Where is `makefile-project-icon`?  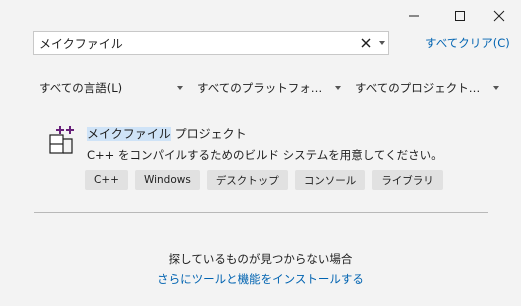 makefile-project-icon is located at coordinates (61, 140).